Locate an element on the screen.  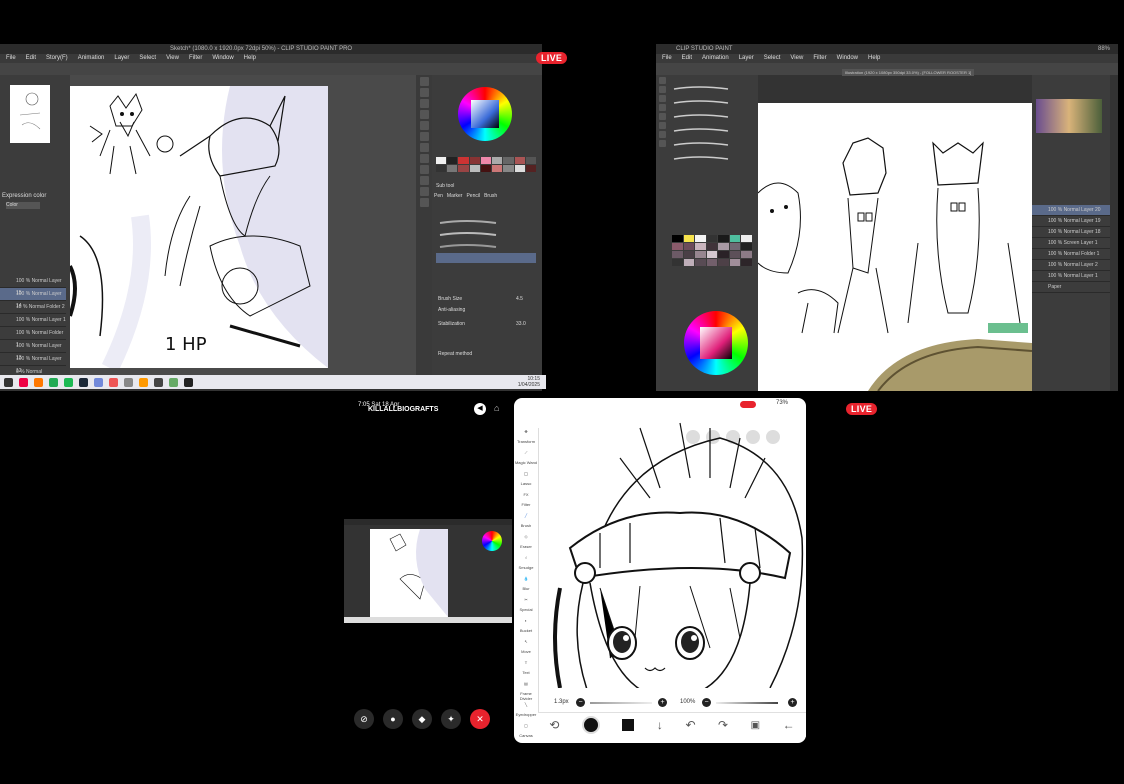
tool-eraser: ◇ Eraser is located at coordinates (526, 544).